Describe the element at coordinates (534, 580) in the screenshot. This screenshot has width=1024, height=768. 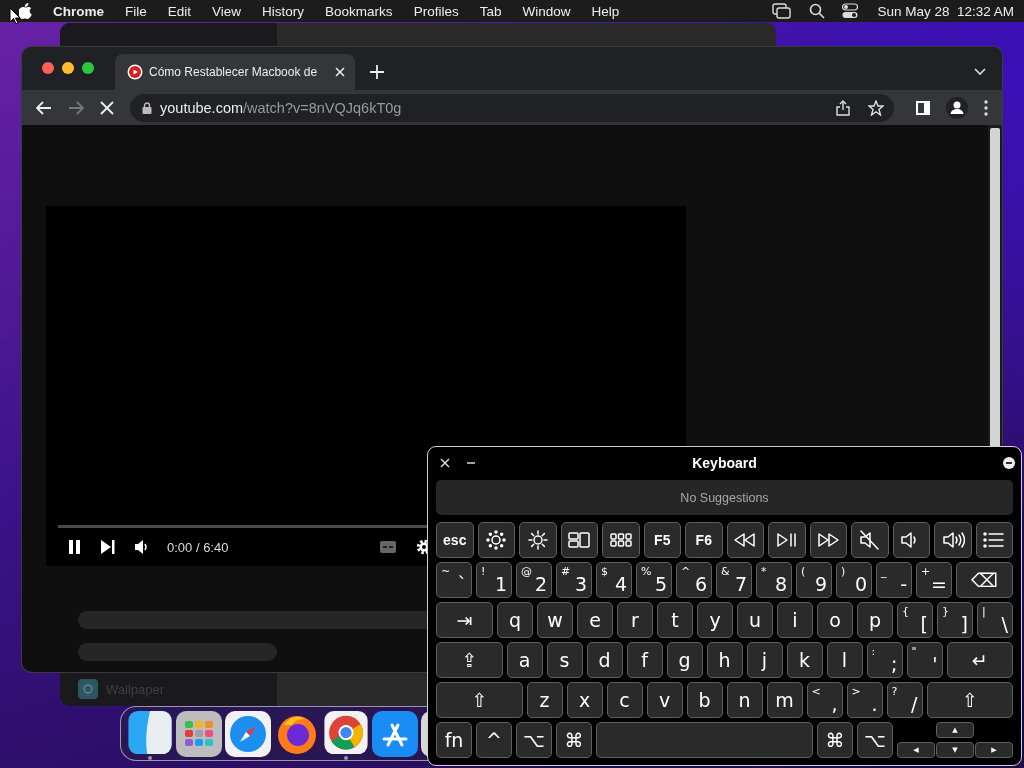
I see `keyboard-key: @ 2` at that location.